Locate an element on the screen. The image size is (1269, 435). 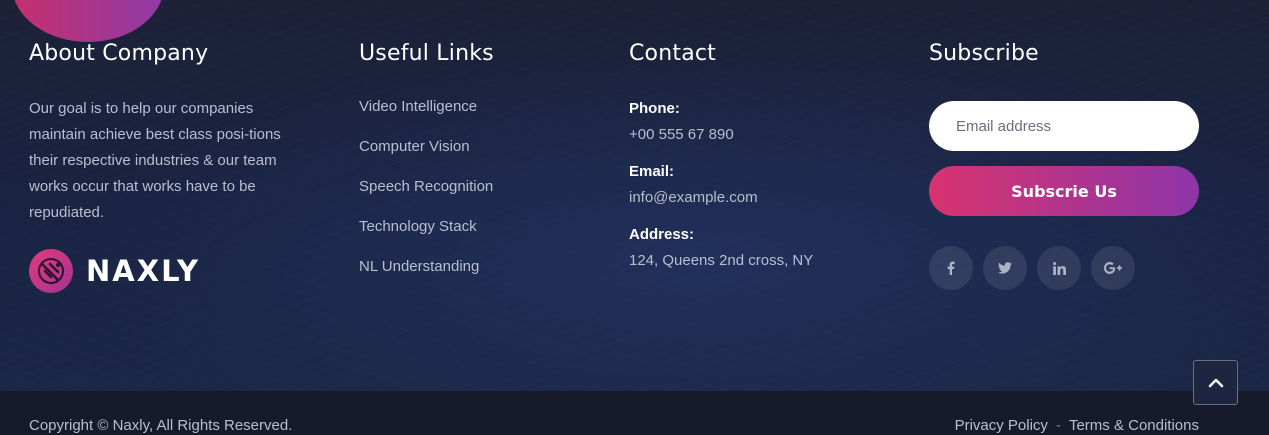
scroll-to-top-button is located at coordinates (1215, 382).